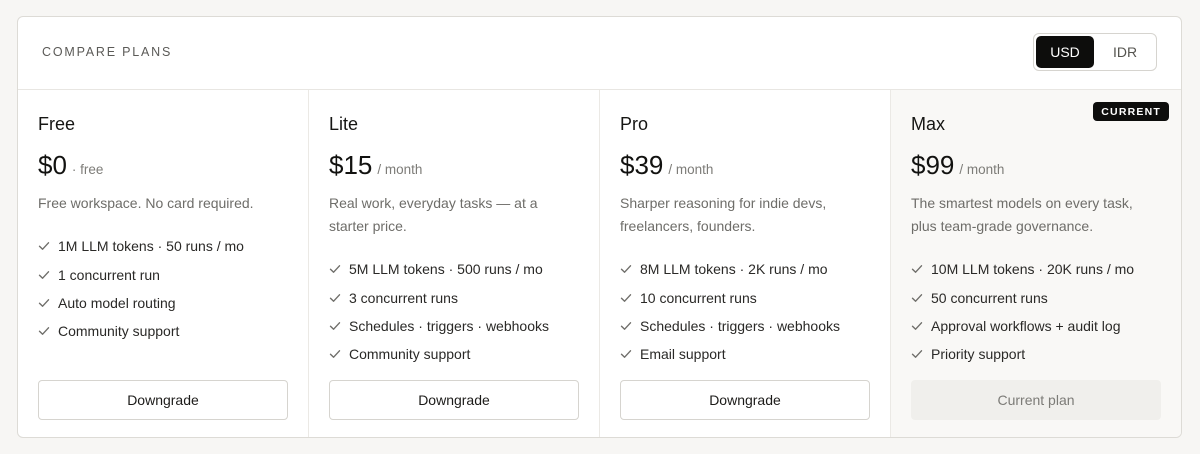 This screenshot has width=1200, height=454. I want to click on plan-price: $0, so click(52, 165).